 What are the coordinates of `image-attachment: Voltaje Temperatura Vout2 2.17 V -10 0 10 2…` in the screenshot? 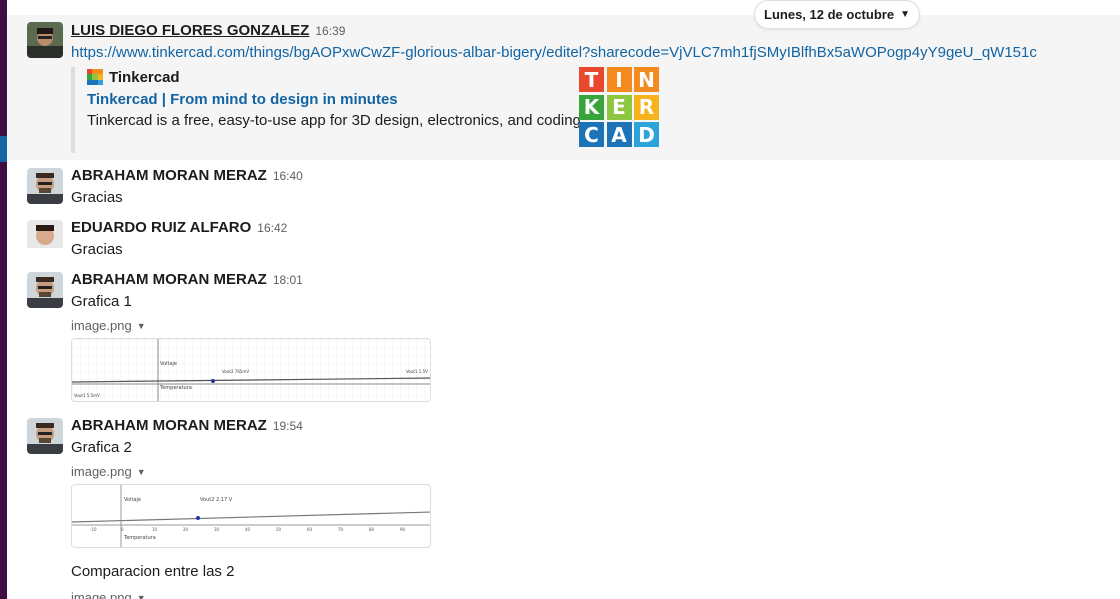 It's located at (251, 516).